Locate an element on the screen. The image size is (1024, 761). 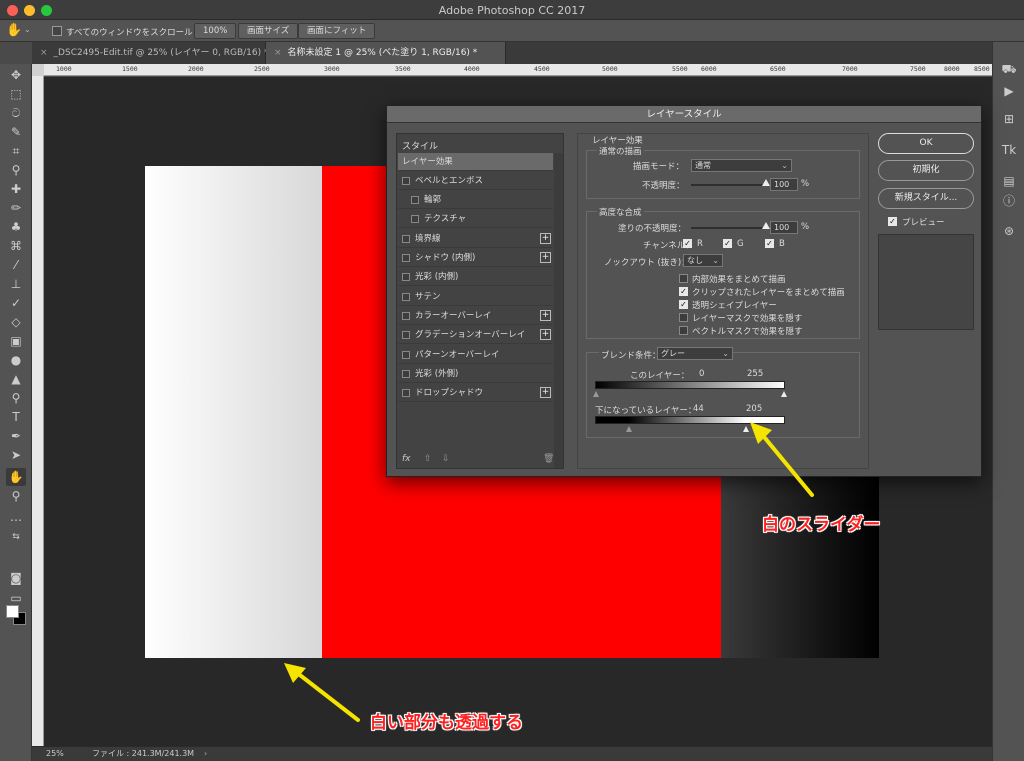
tool-preset-chevron-icon: ⌄ is located at coordinates (27, 29).